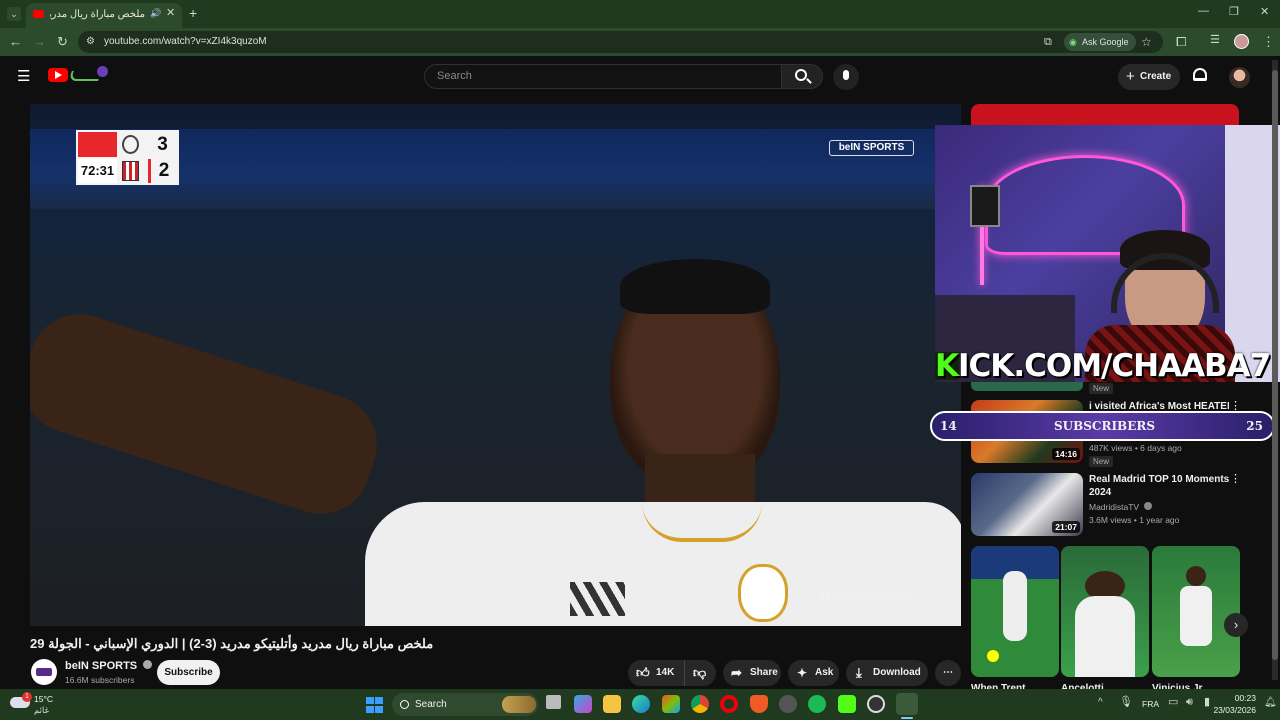 The image size is (1280, 720). What do you see at coordinates (155, 13) in the screenshot?
I see `audio-playing-icon: 🔊` at bounding box center [155, 13].